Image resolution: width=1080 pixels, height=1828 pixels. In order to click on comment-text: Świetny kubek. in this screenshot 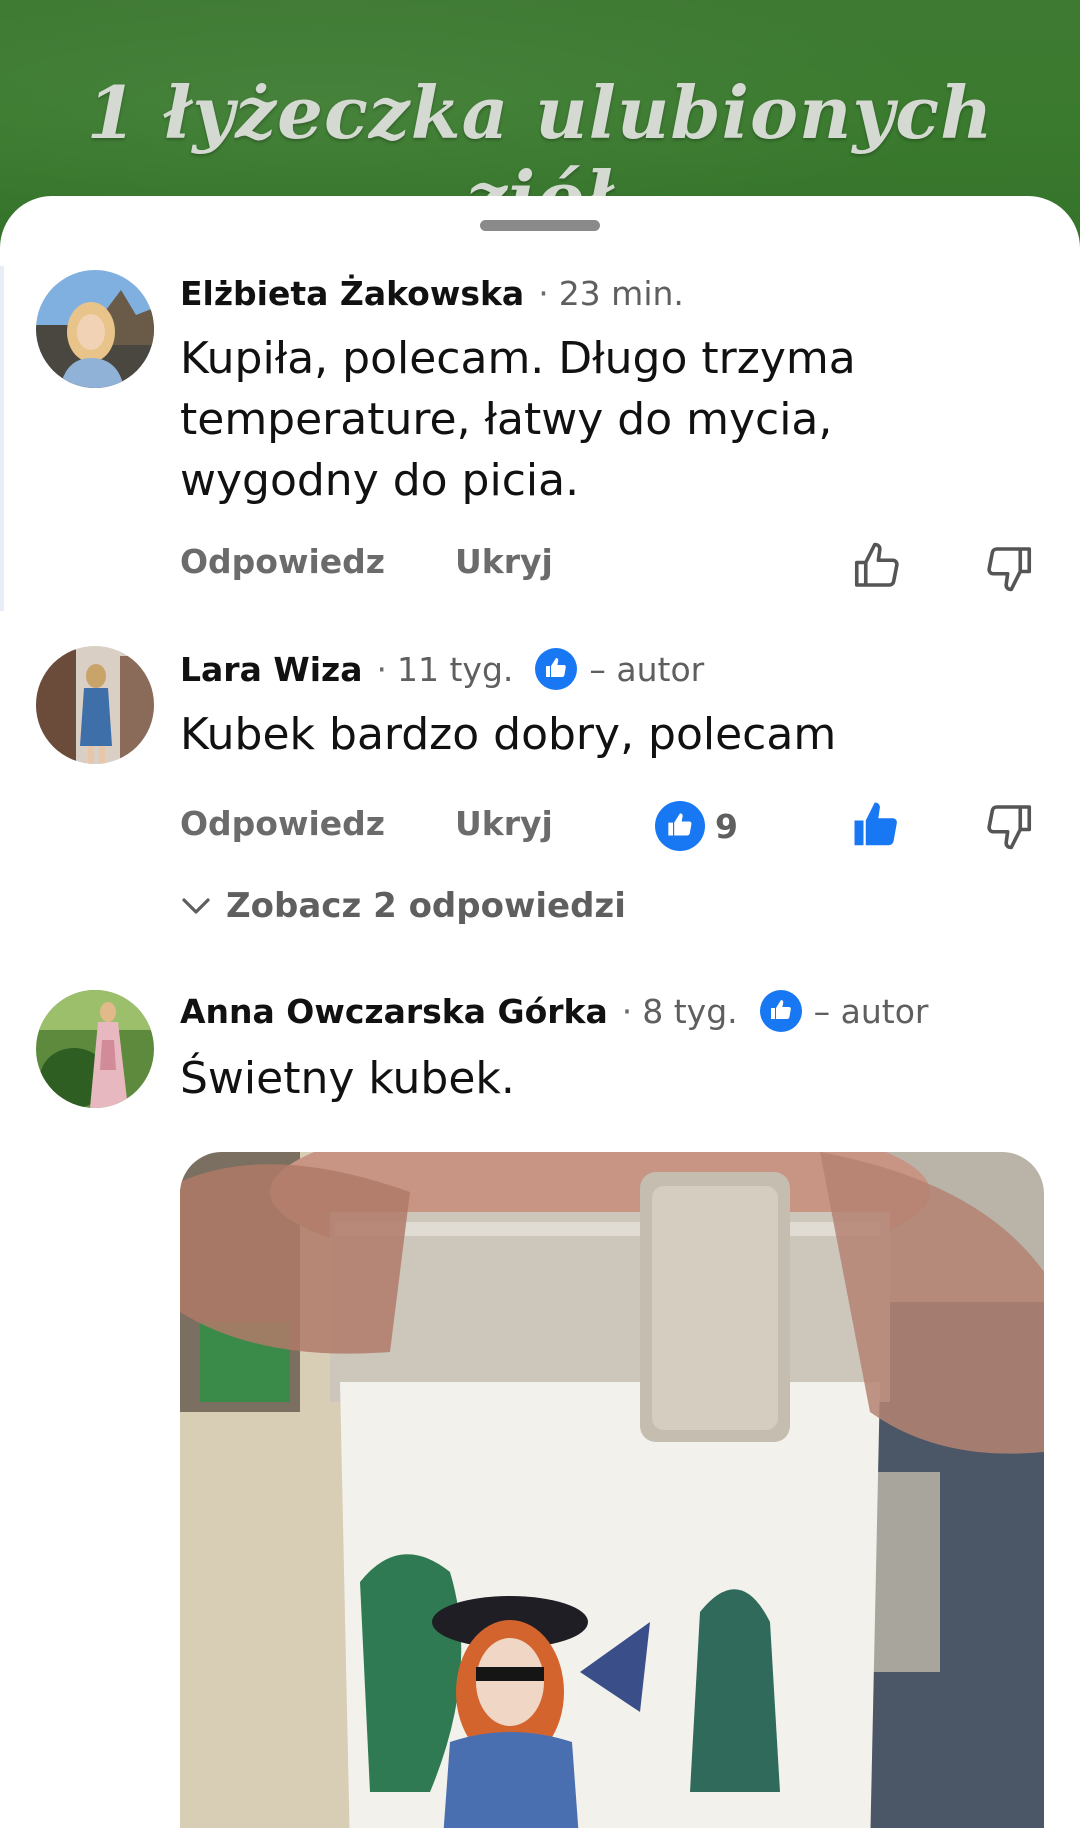, I will do `click(347, 1078)`.